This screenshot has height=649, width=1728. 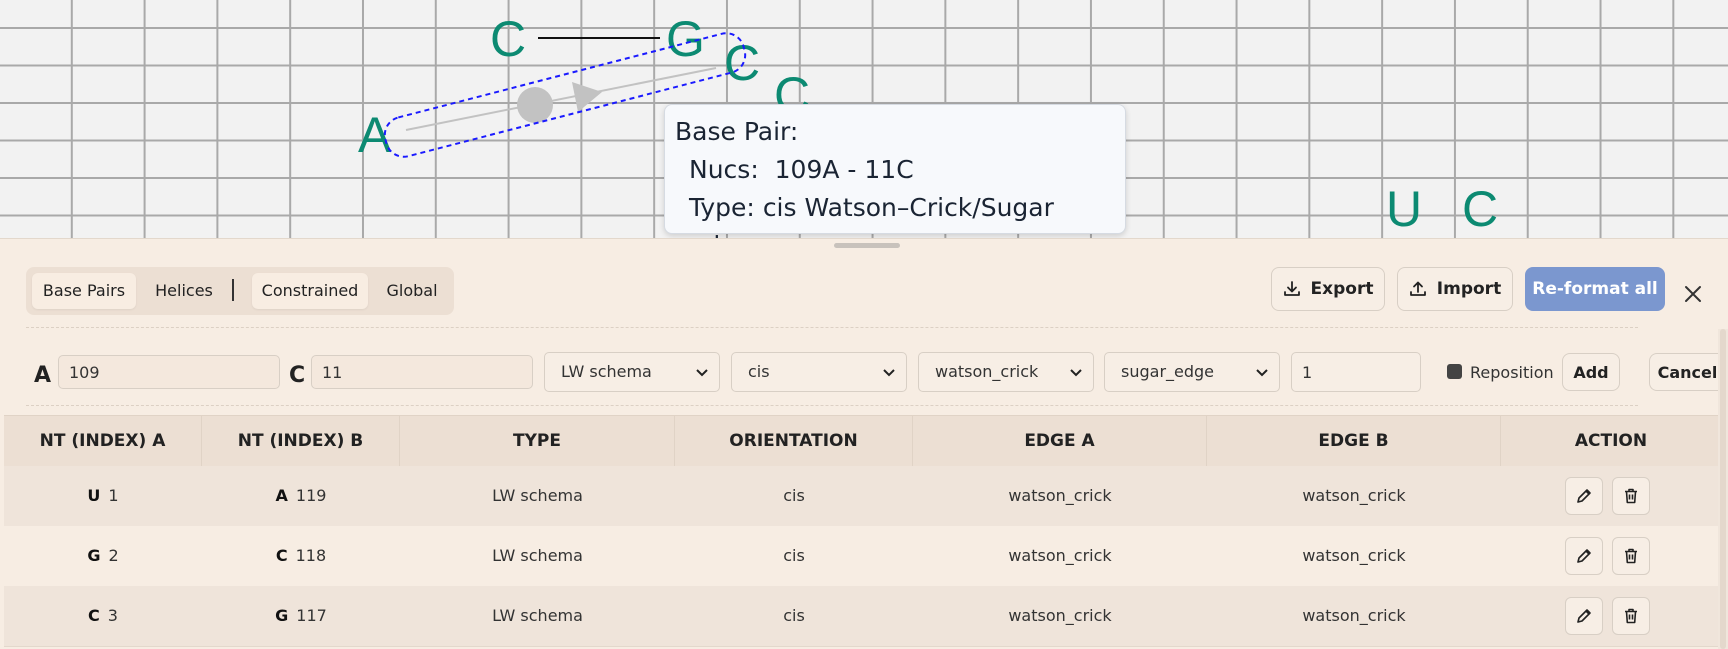 I want to click on export-label: Export, so click(x=1342, y=289).